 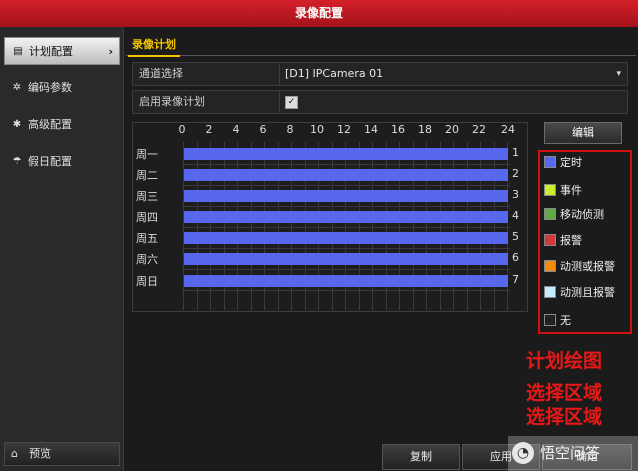 I want to click on schedule-bar-thu, so click(x=346, y=217).